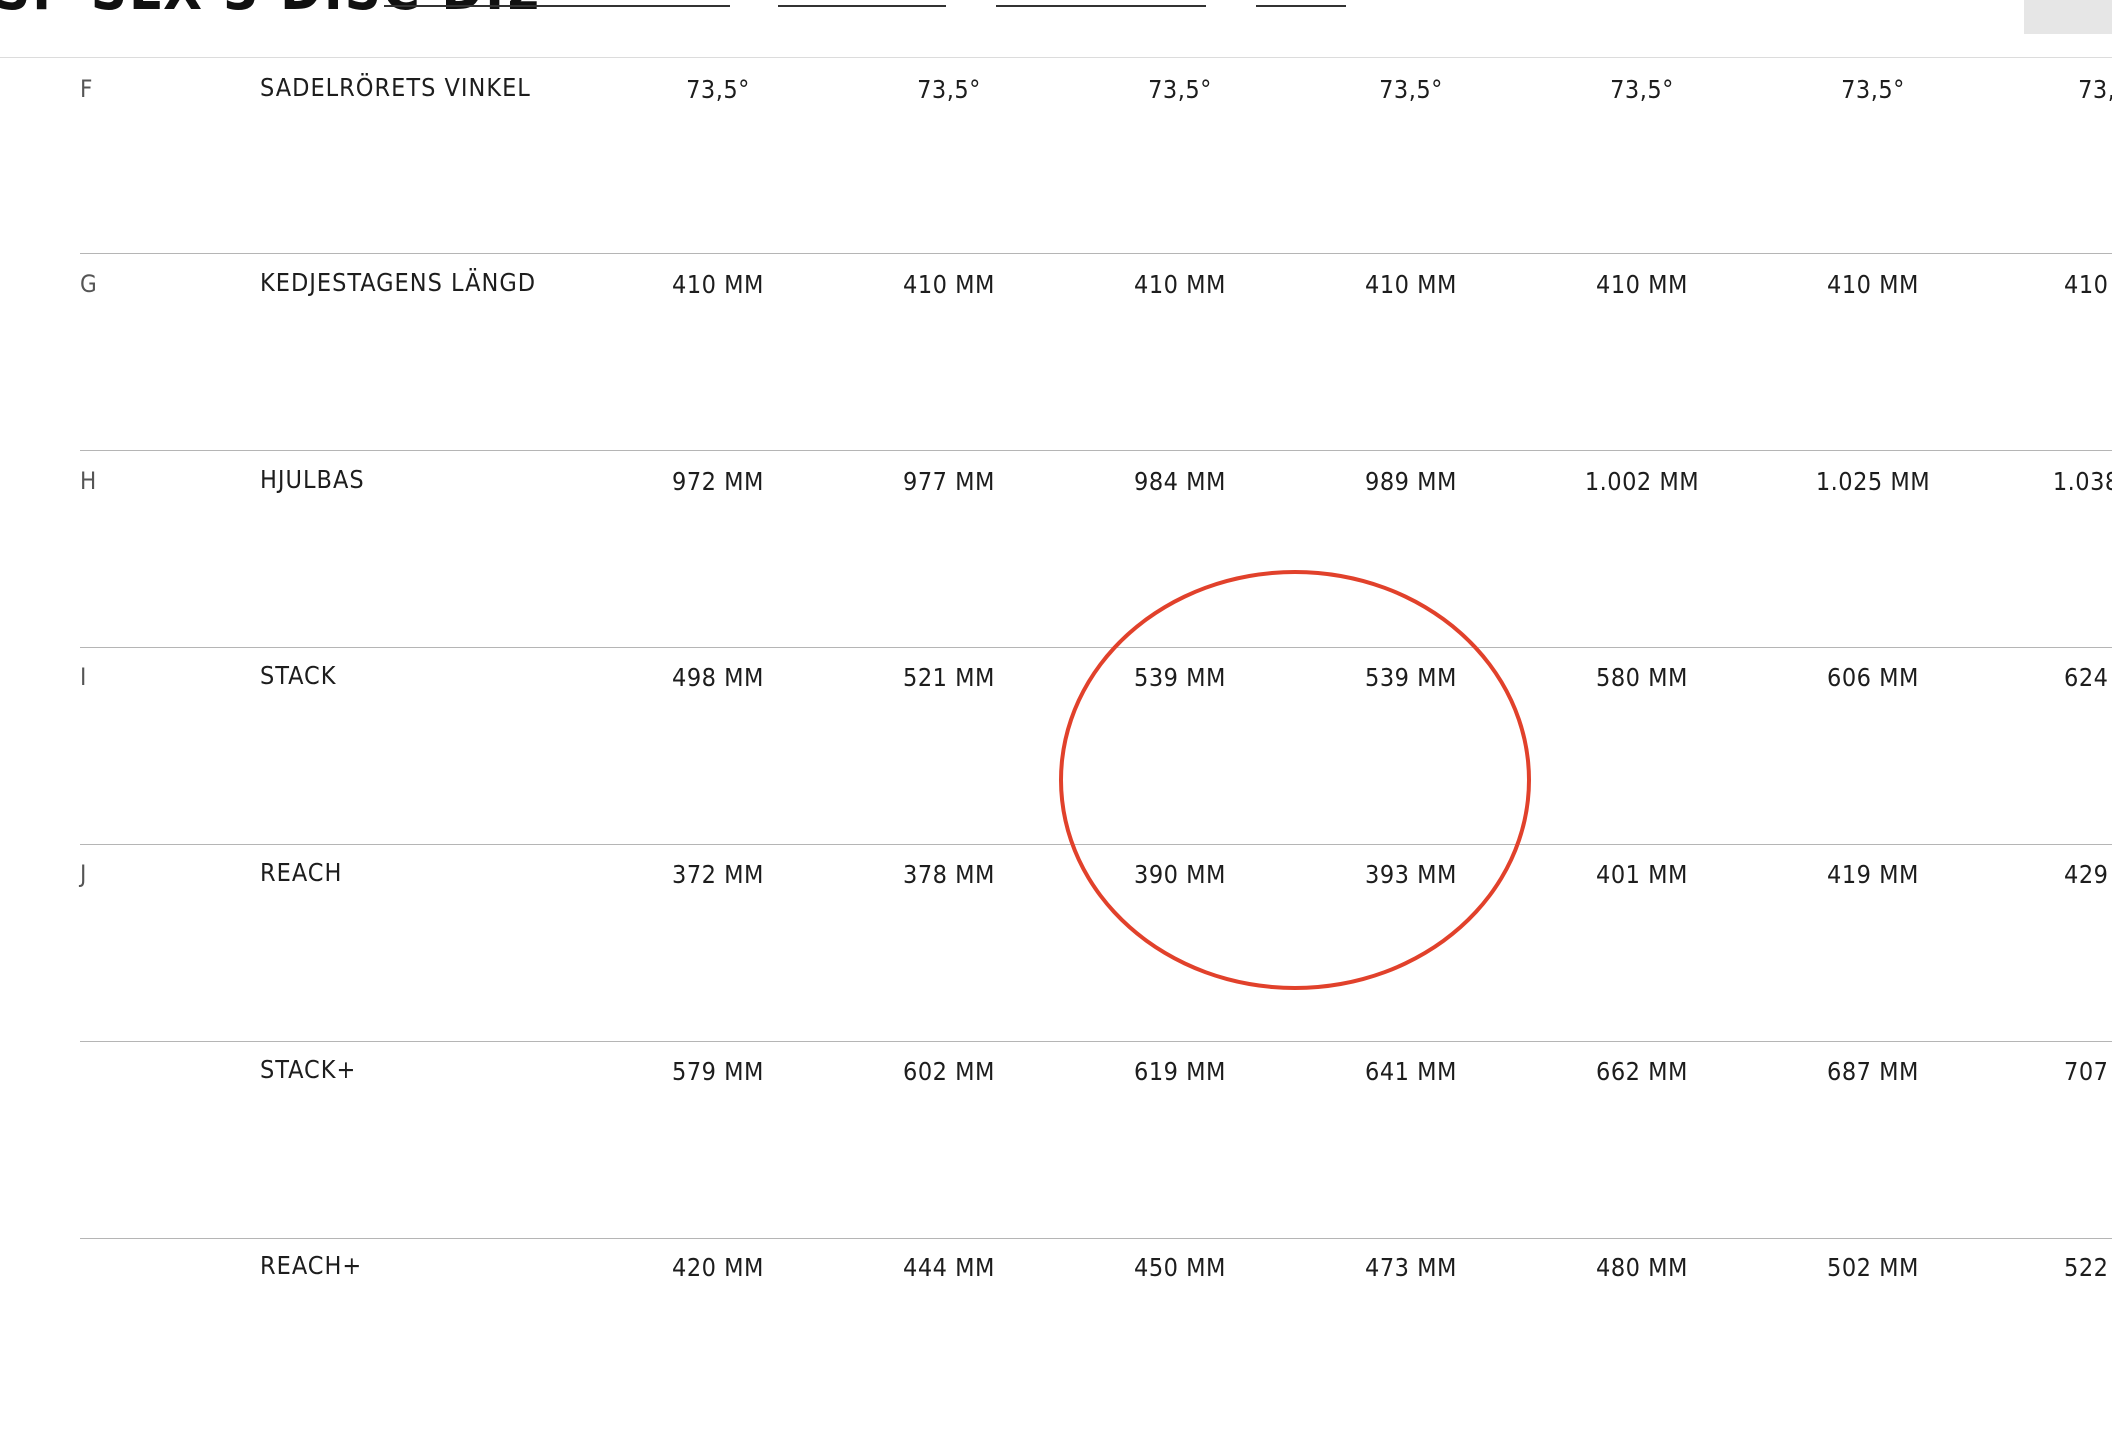 This screenshot has width=2112, height=1435. Describe the element at coordinates (301, 872) in the screenshot. I see `row-label: REACH` at that location.